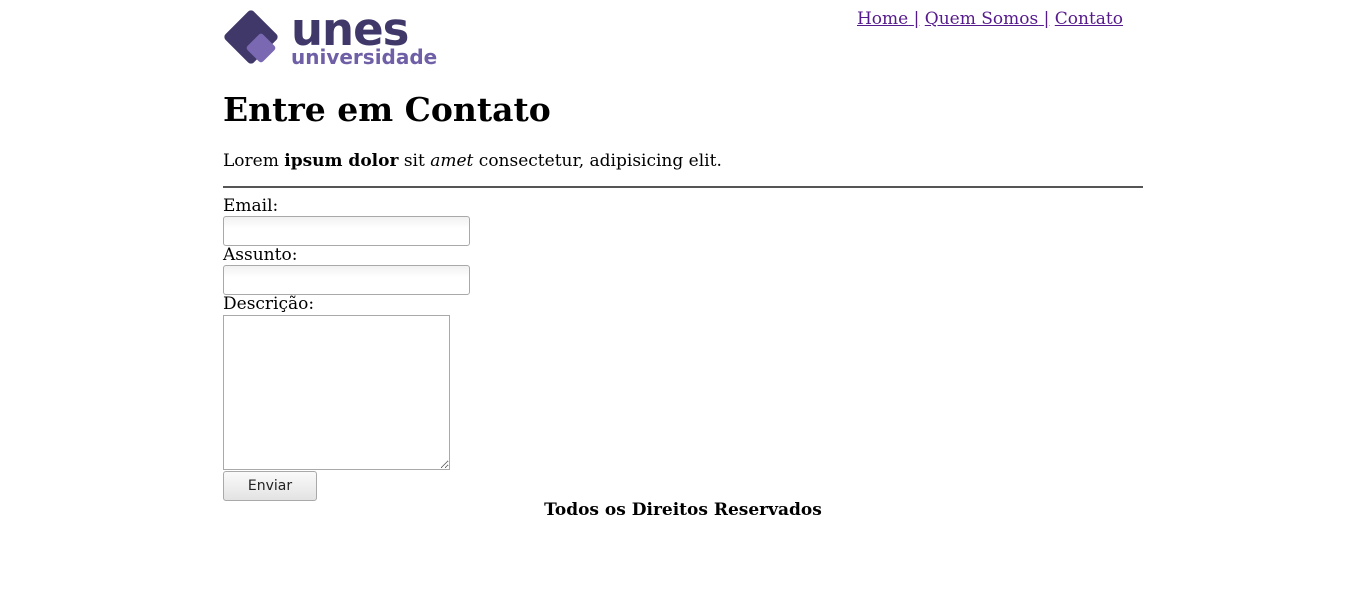 The height and width of the screenshot is (602, 1366). Describe the element at coordinates (888, 19) in the screenshot. I see `nav-link-home: Home |` at that location.